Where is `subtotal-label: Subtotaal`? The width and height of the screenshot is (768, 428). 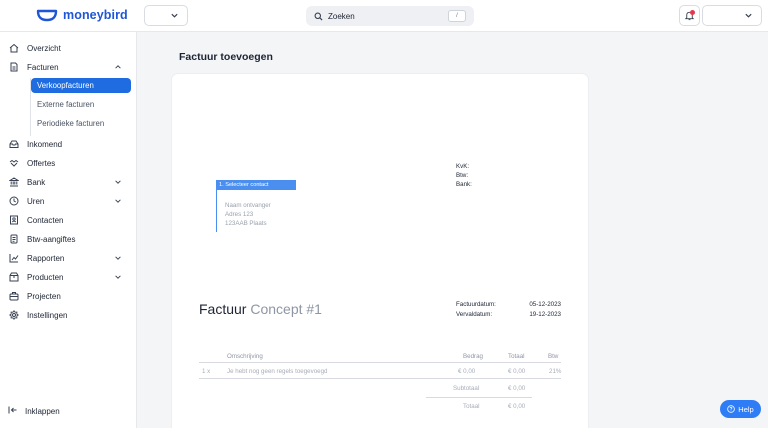
subtotal-label: Subtotaal is located at coordinates (466, 388).